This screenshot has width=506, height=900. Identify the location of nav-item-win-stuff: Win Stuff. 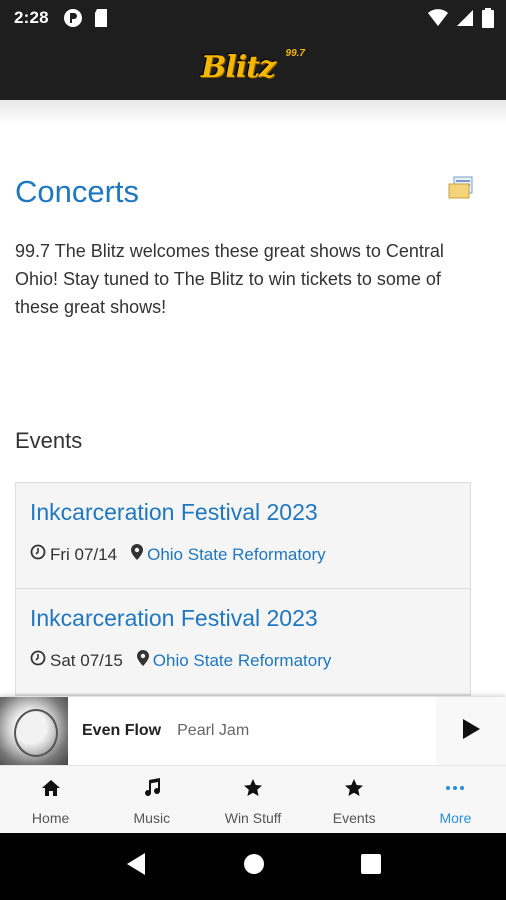
(252, 799).